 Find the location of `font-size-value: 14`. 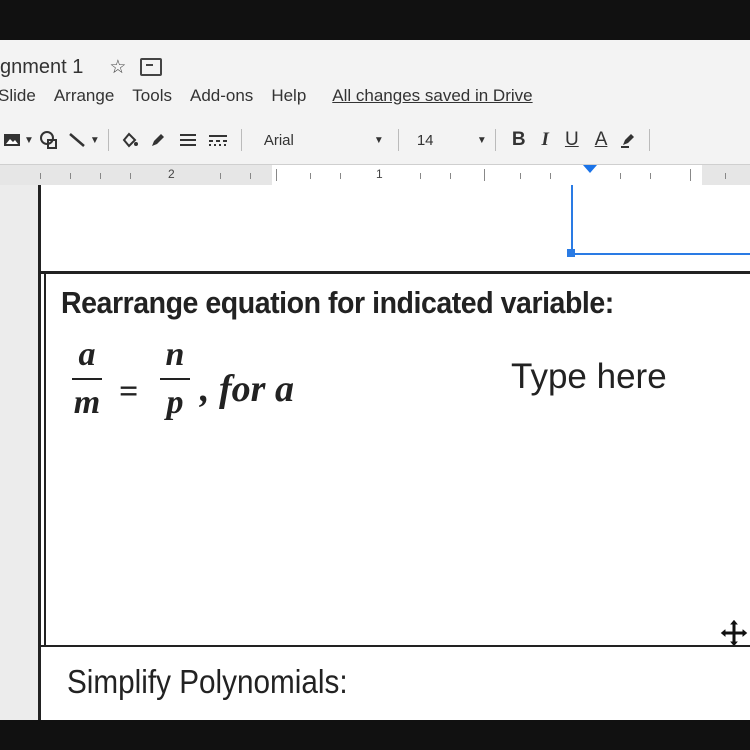

font-size-value: 14 is located at coordinates (425, 140).